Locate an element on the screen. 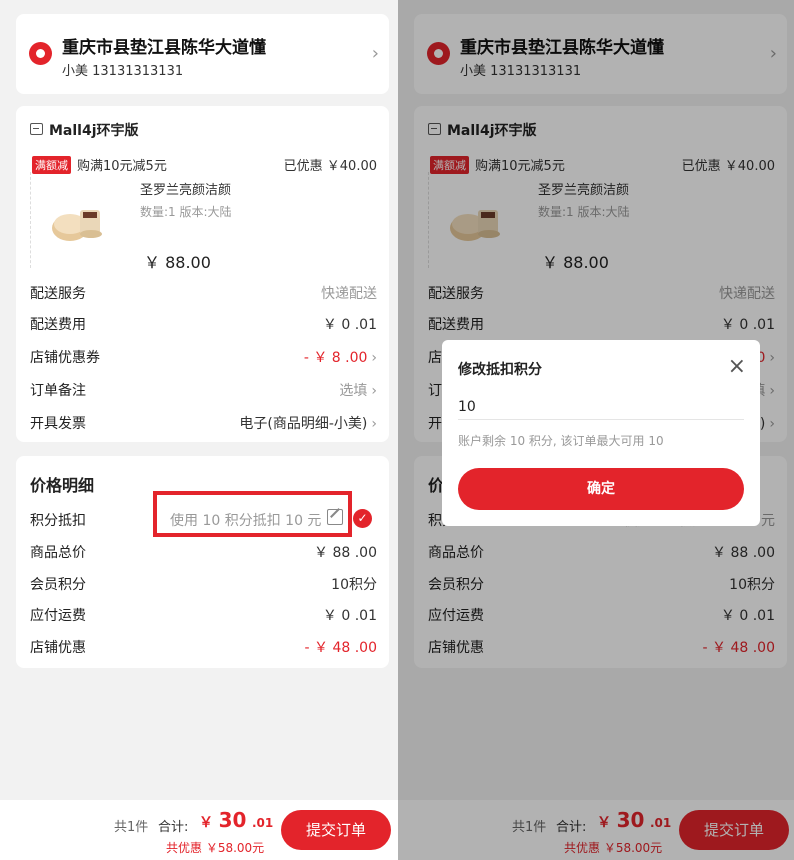 The height and width of the screenshot is (860, 794). price-detail-title: 价格明细 is located at coordinates (62, 485).